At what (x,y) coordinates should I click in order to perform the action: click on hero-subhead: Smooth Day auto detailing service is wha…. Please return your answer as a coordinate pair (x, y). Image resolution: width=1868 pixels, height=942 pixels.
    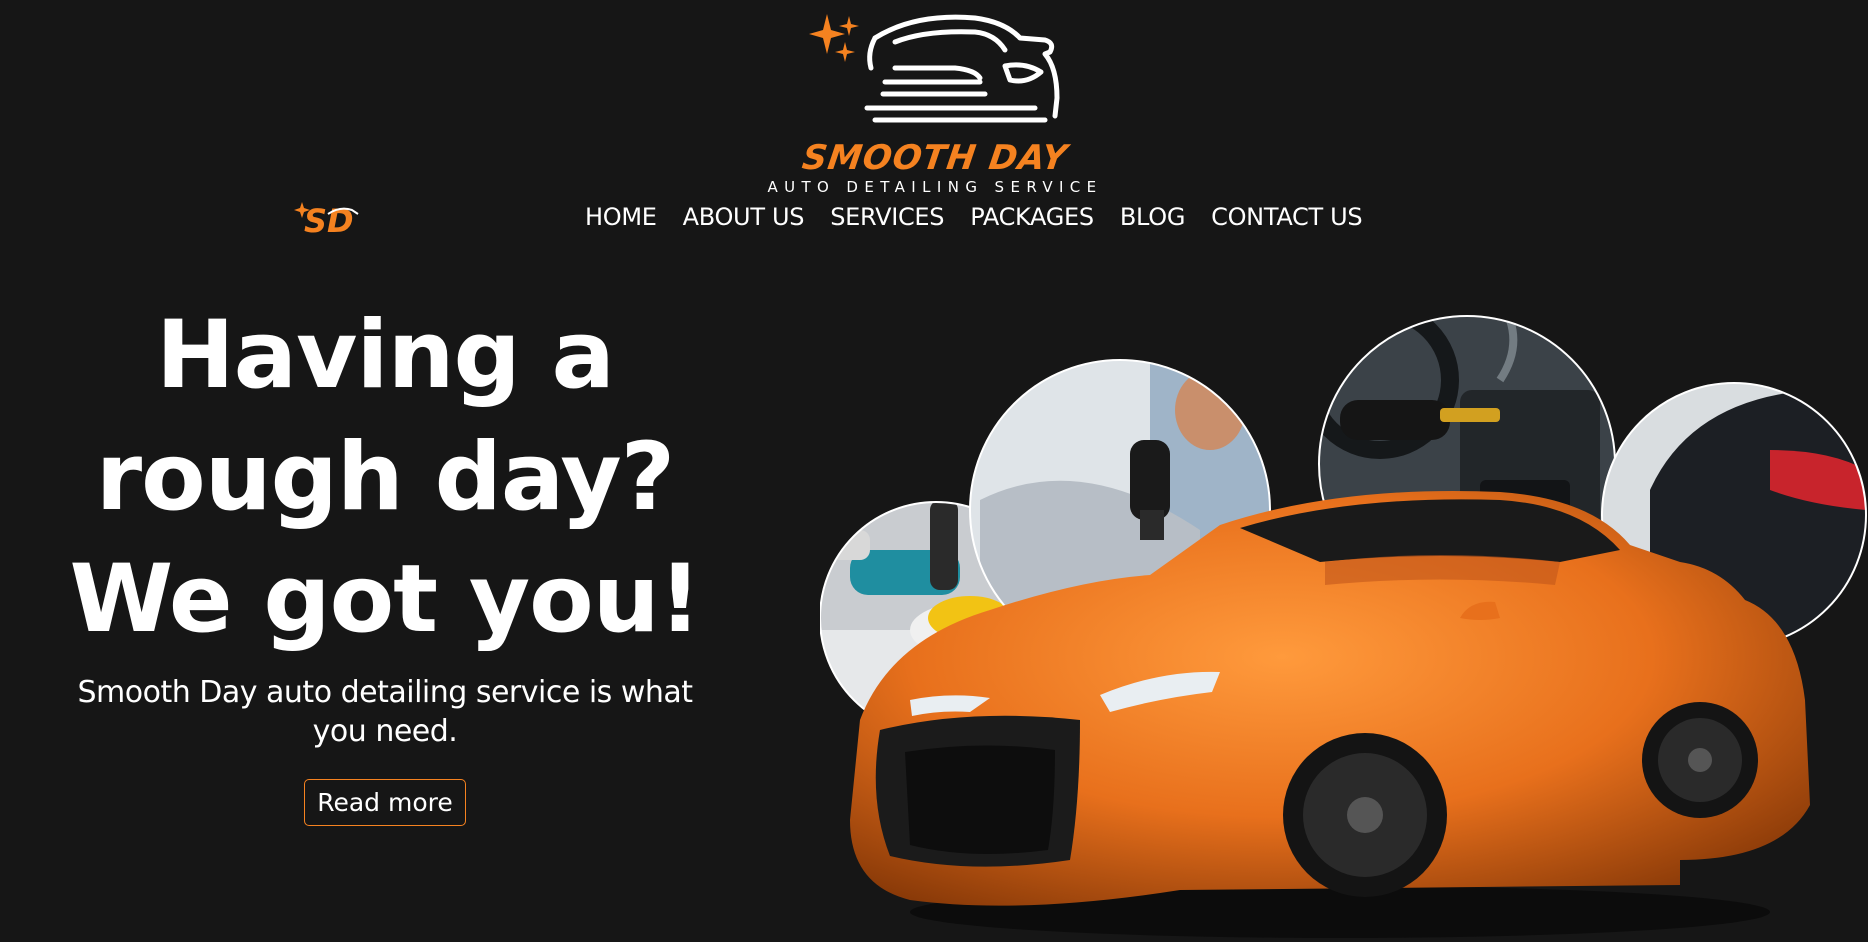
    Looking at the image, I should click on (385, 712).